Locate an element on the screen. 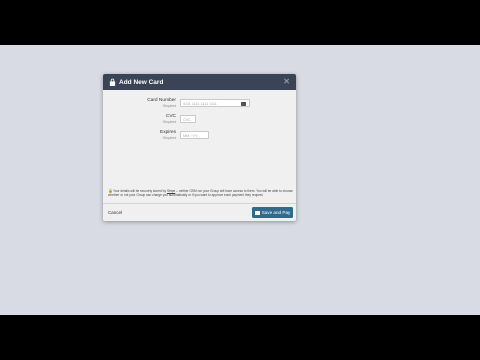 The width and height of the screenshot is (480, 360). letterbox-bottom is located at coordinates (240, 337).